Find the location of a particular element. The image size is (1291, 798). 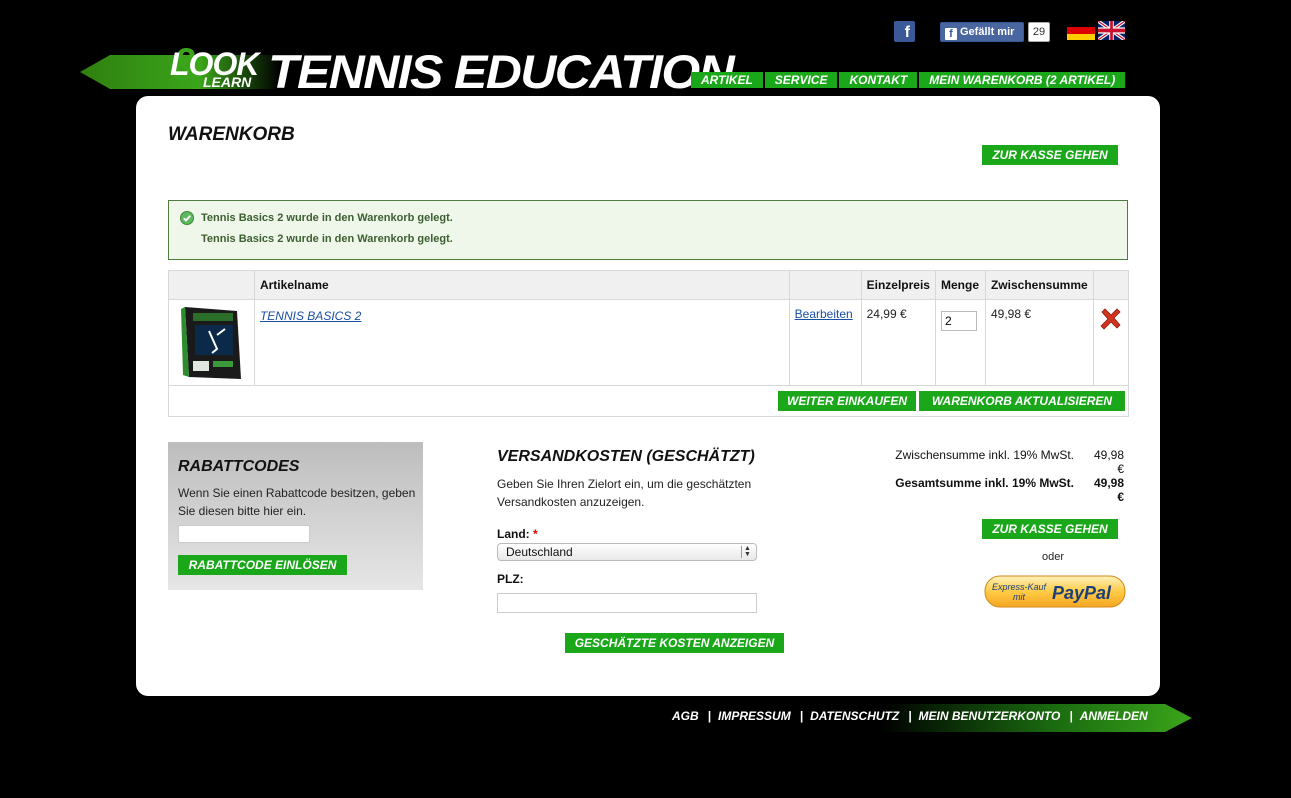

facebook-small-icon: f is located at coordinates (951, 34).